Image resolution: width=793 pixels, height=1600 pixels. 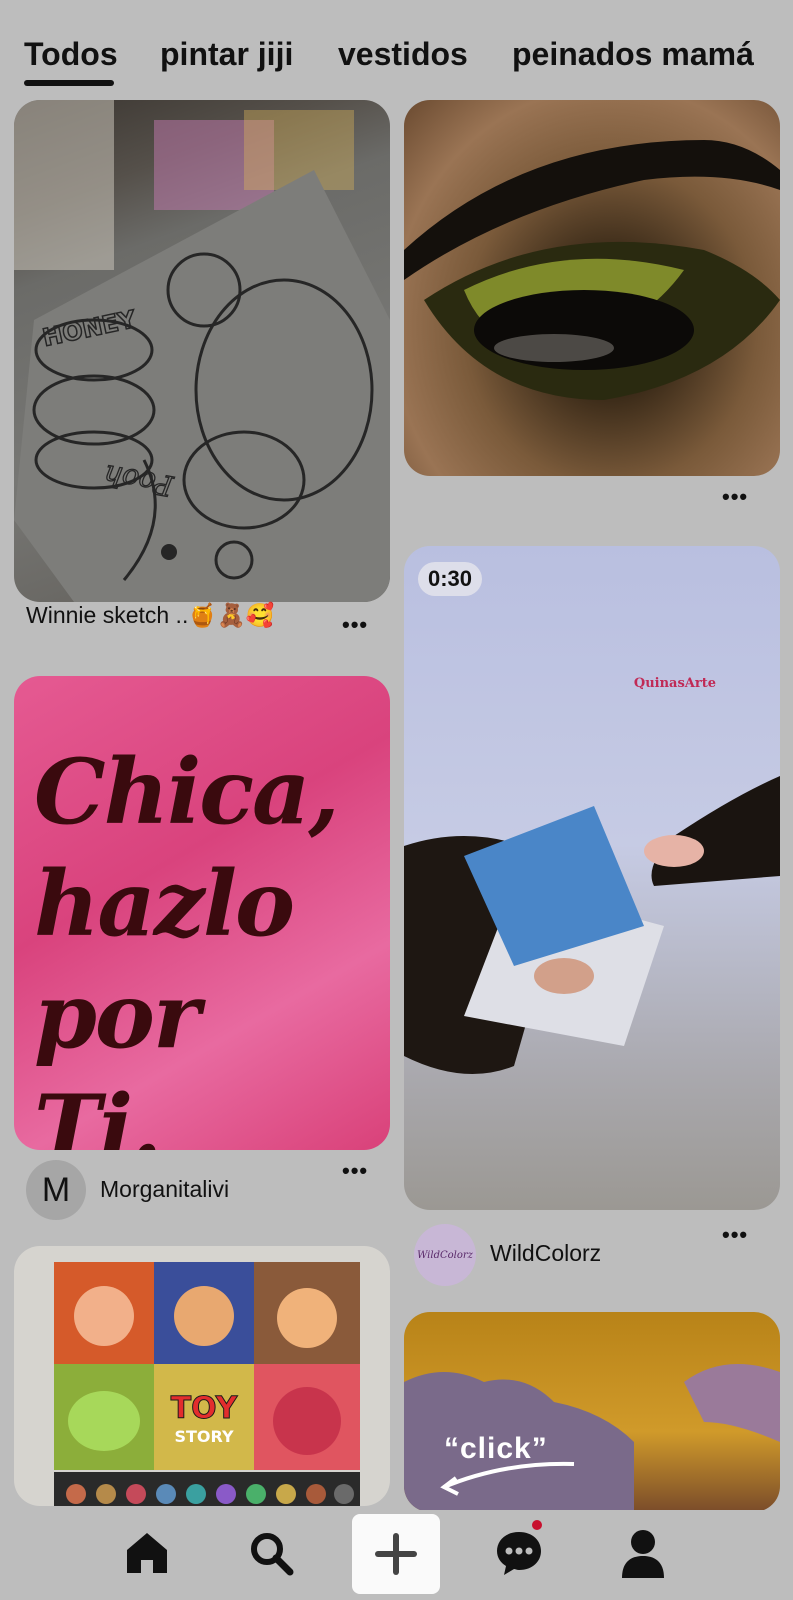 What do you see at coordinates (205, 1408) in the screenshot?
I see `toy-story-logo-line1: TOY` at bounding box center [205, 1408].